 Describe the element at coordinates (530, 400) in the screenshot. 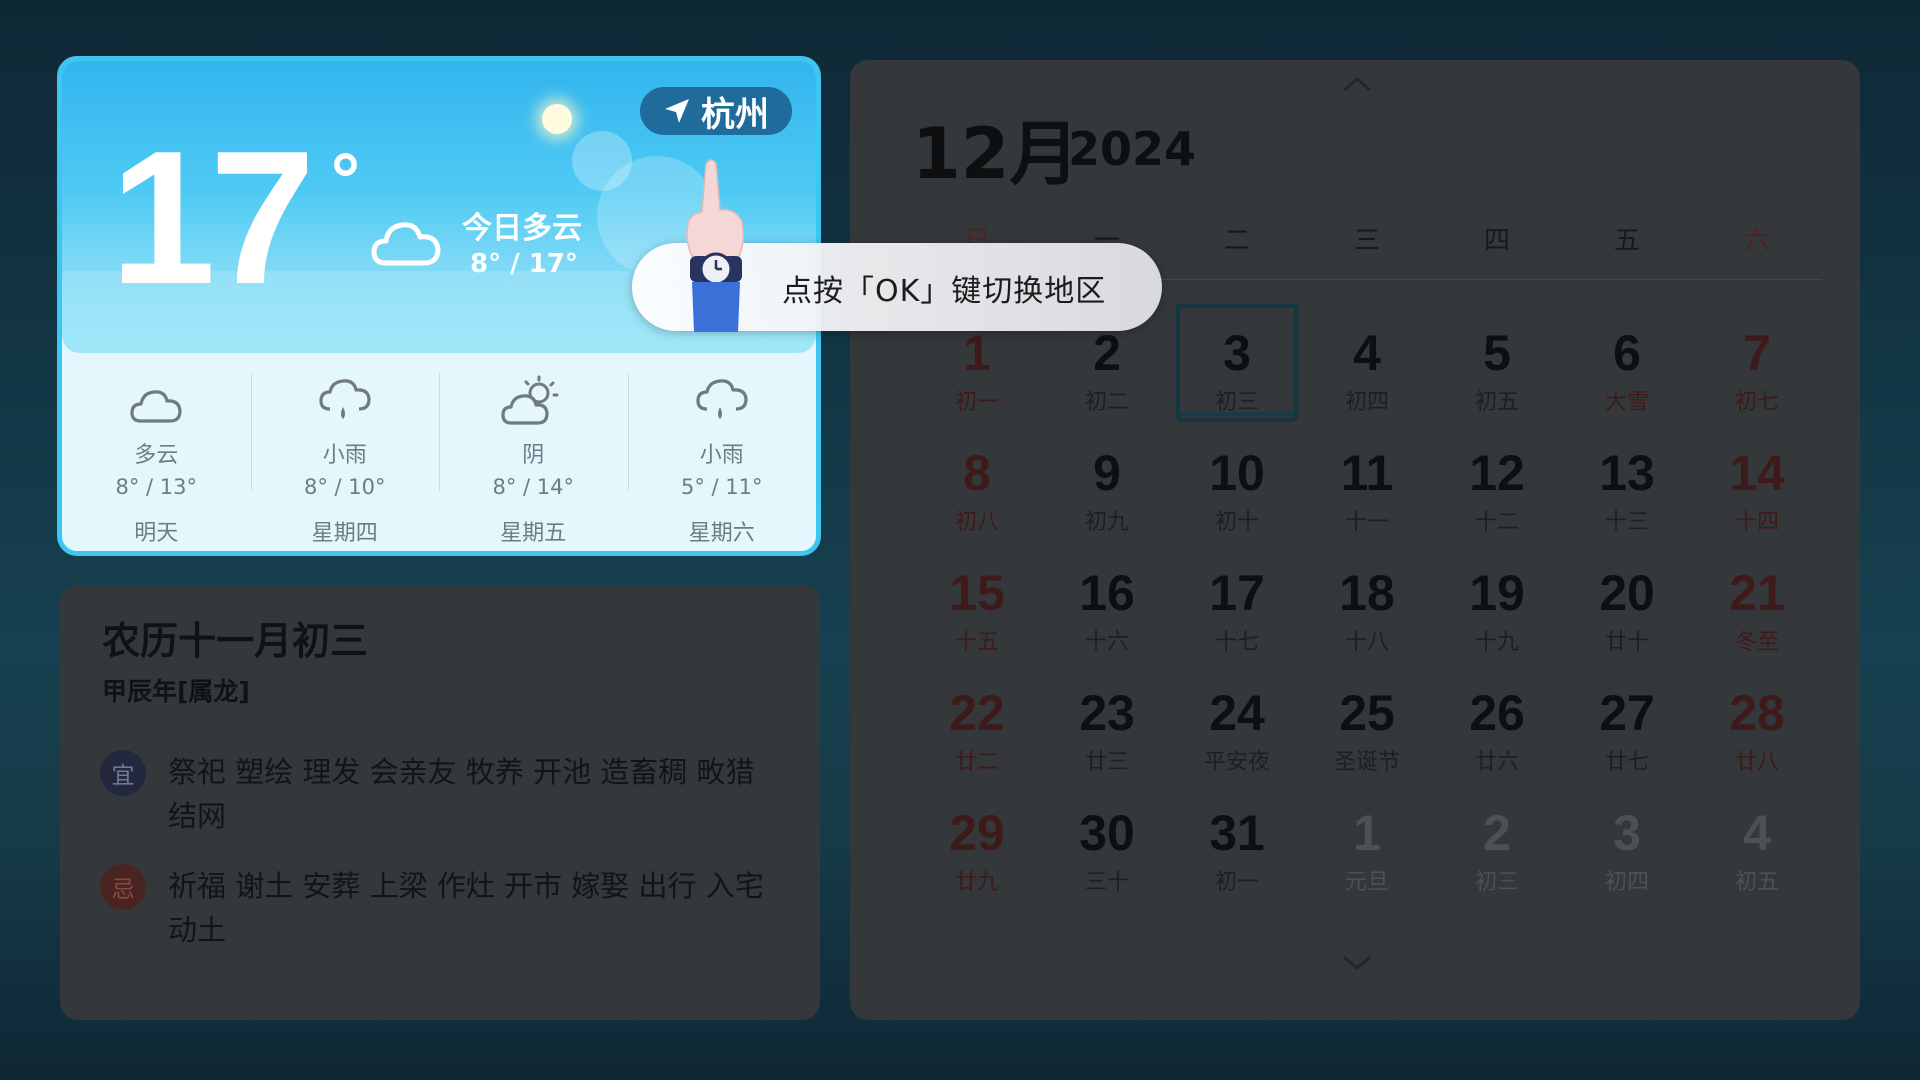

I see `partly-sunny-icon` at that location.